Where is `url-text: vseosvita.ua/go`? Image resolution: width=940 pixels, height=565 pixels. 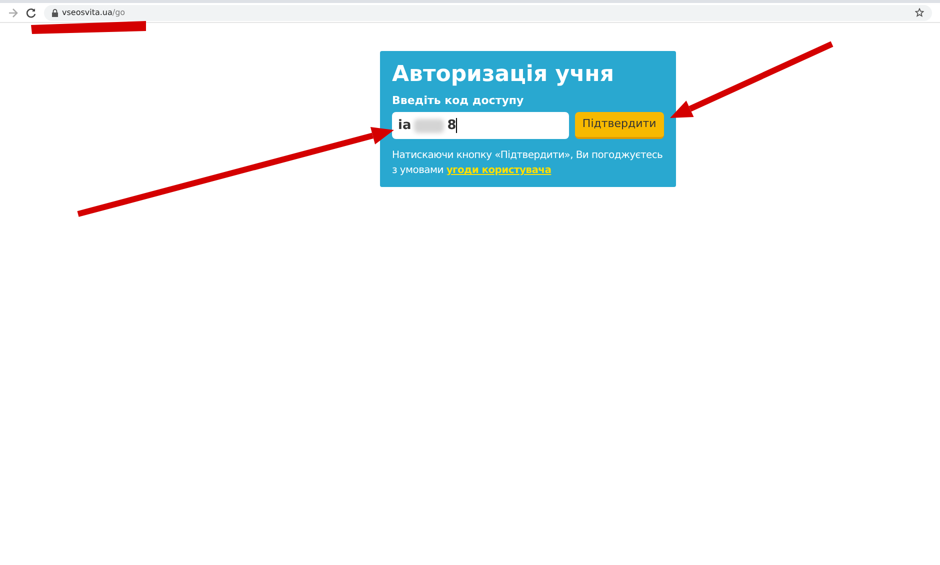 url-text: vseosvita.ua/go is located at coordinates (94, 12).